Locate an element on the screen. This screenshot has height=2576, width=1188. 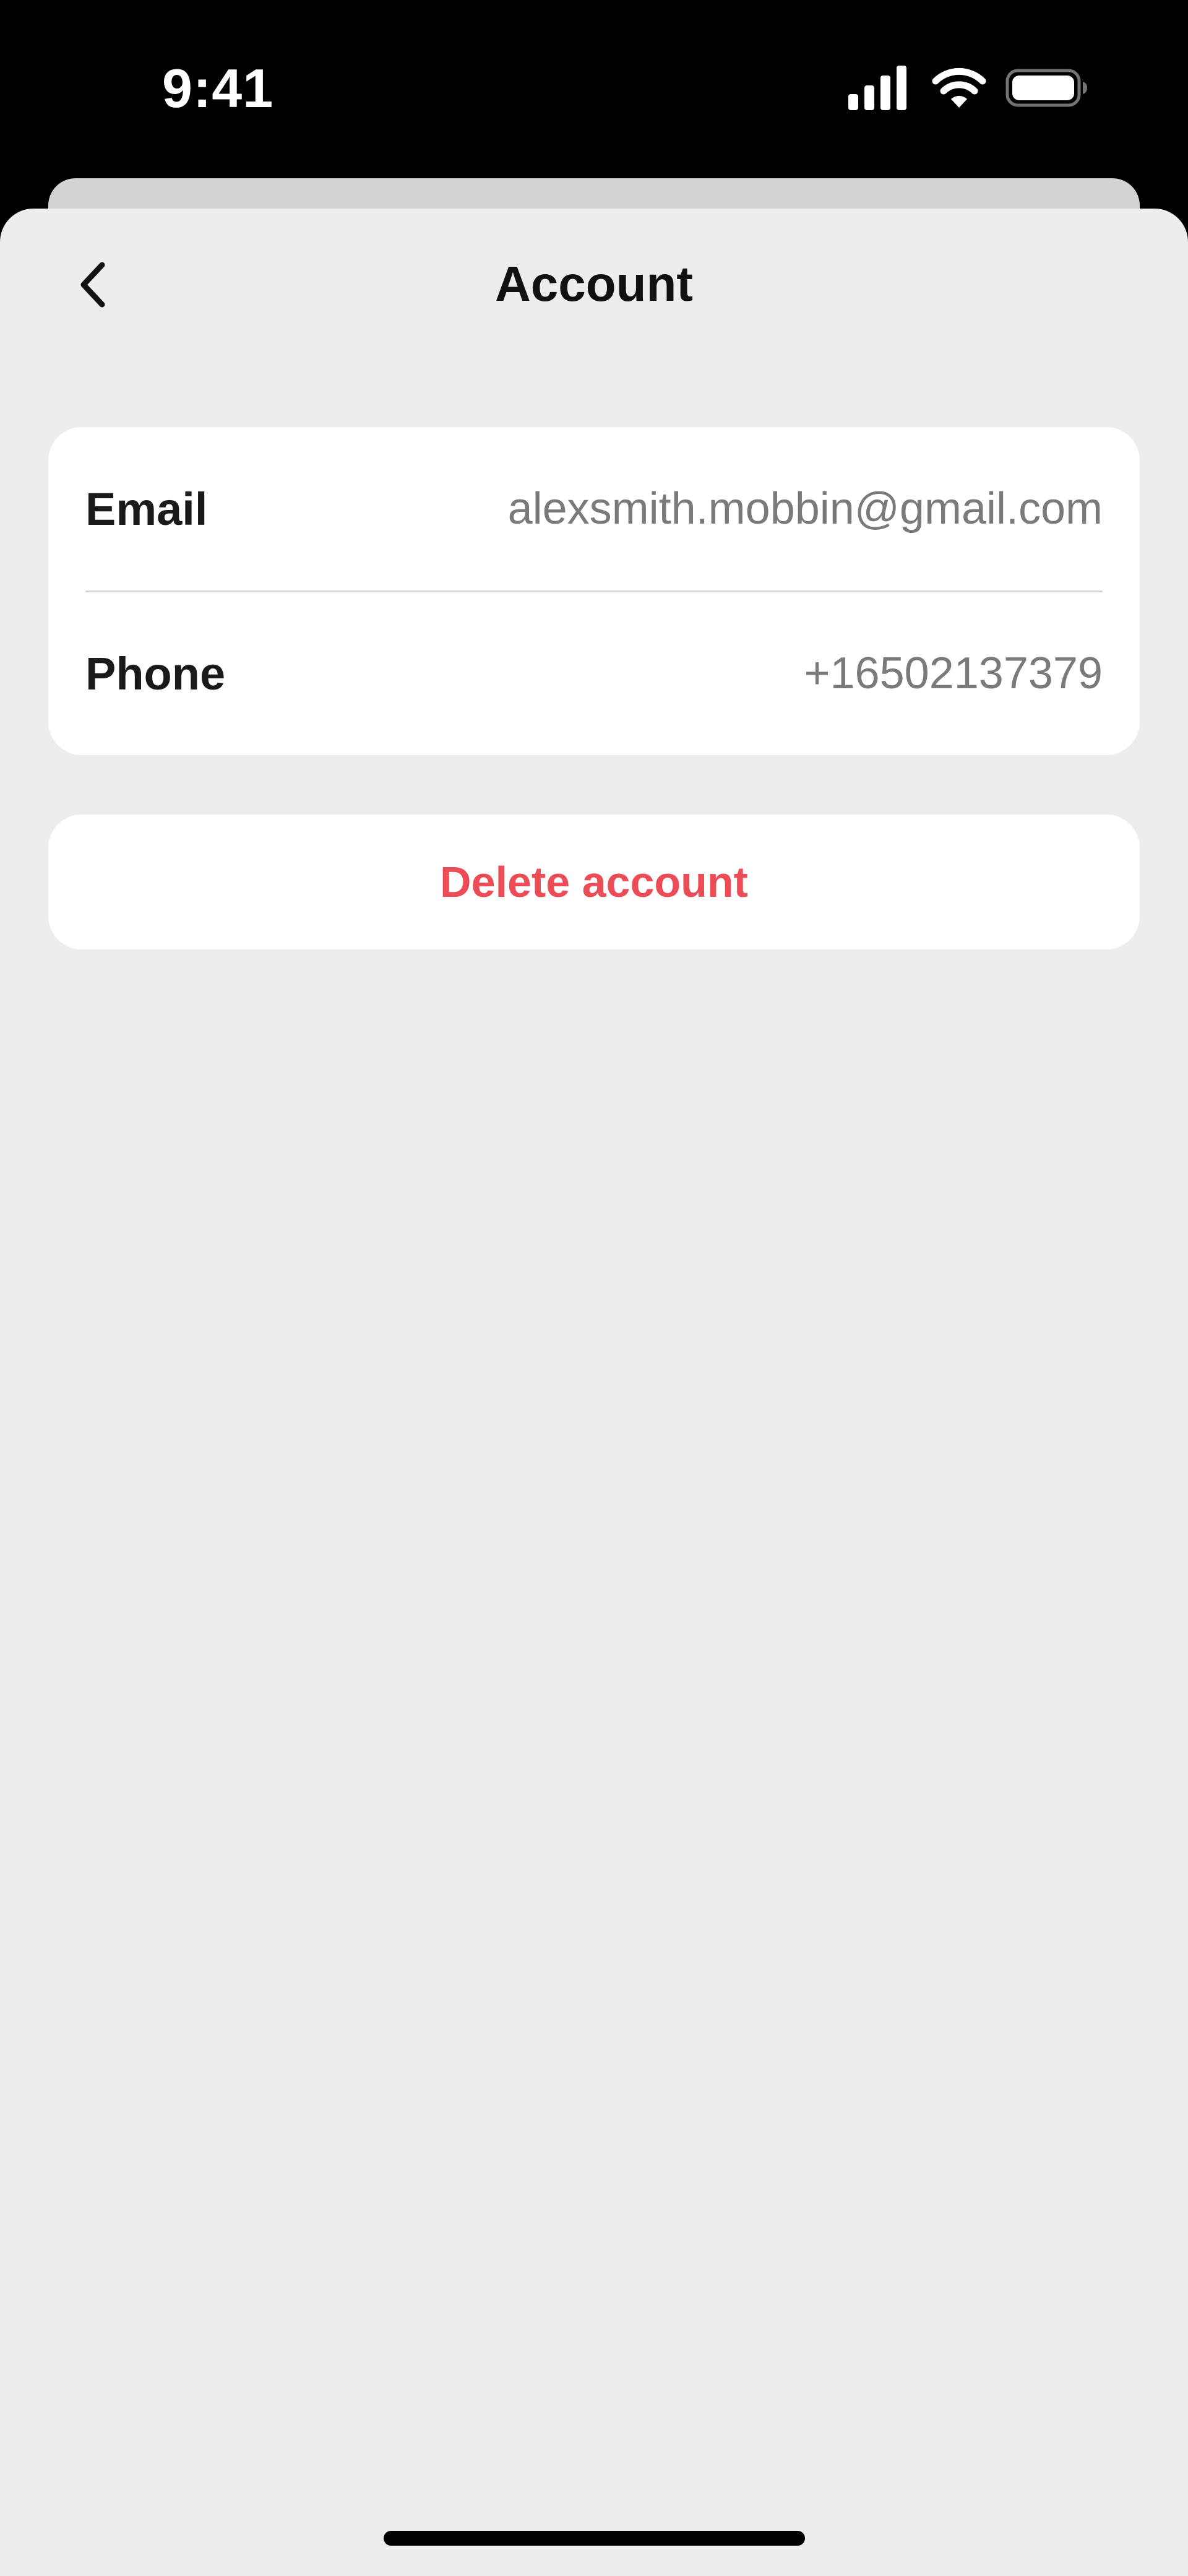
status-bar: 9:41 is located at coordinates (594, 89).